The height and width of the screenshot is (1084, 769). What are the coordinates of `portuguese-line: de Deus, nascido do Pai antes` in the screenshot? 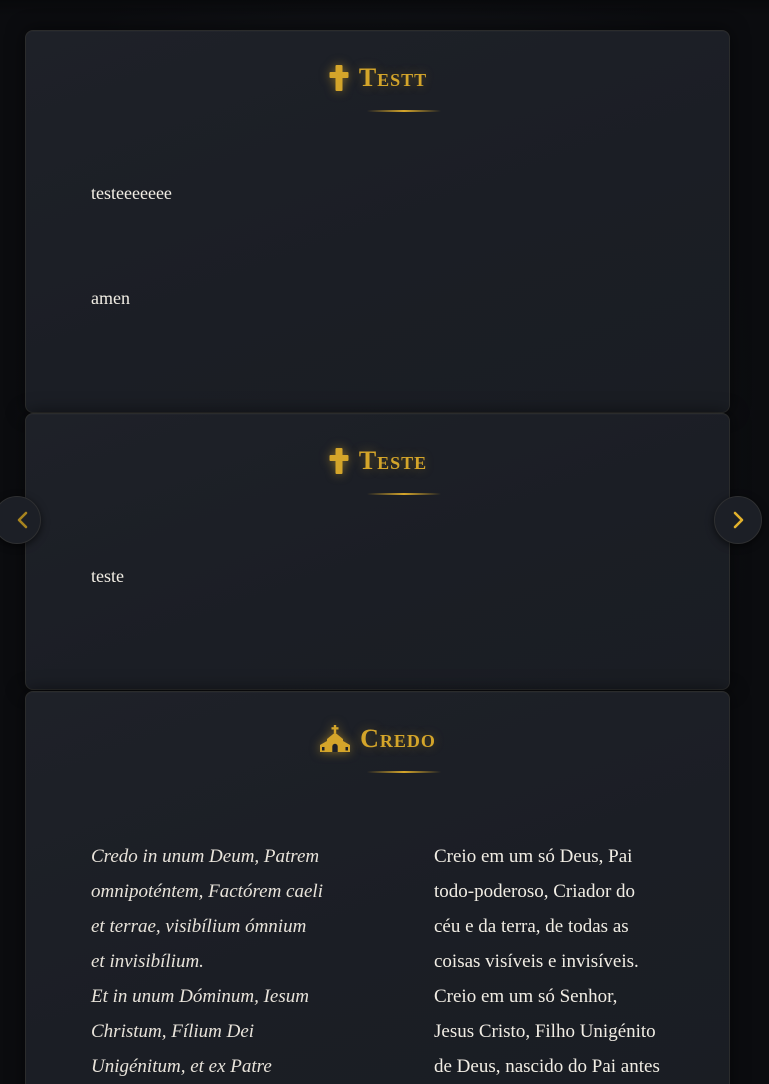 It's located at (547, 1066).